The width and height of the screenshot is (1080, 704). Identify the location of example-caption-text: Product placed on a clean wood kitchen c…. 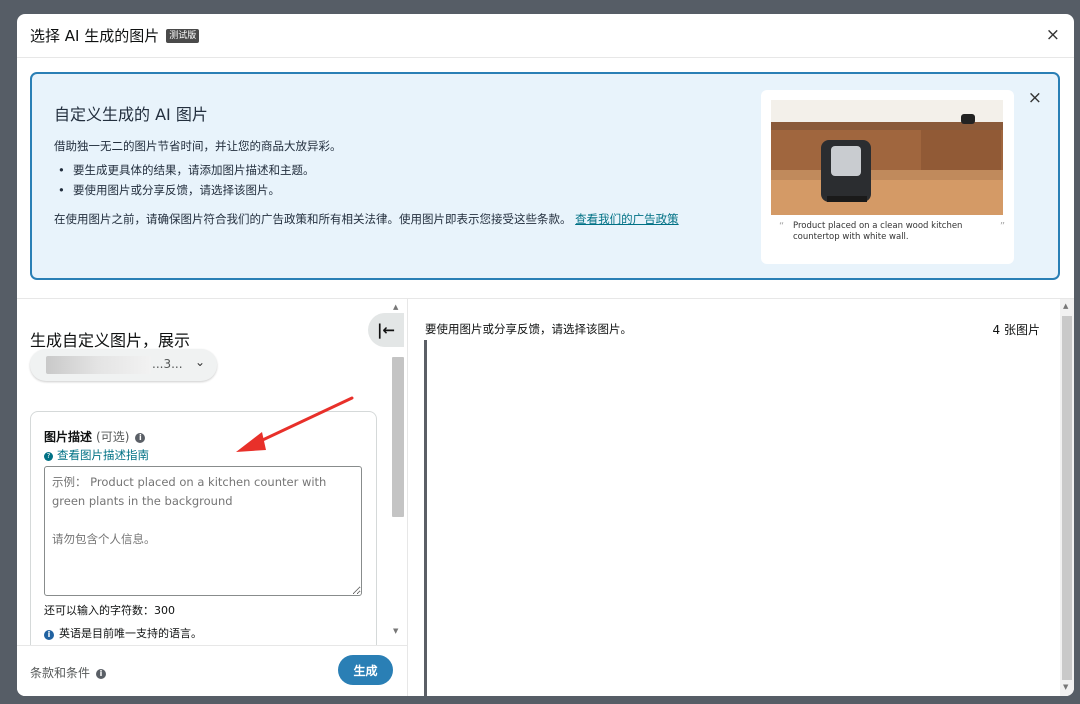
(878, 231).